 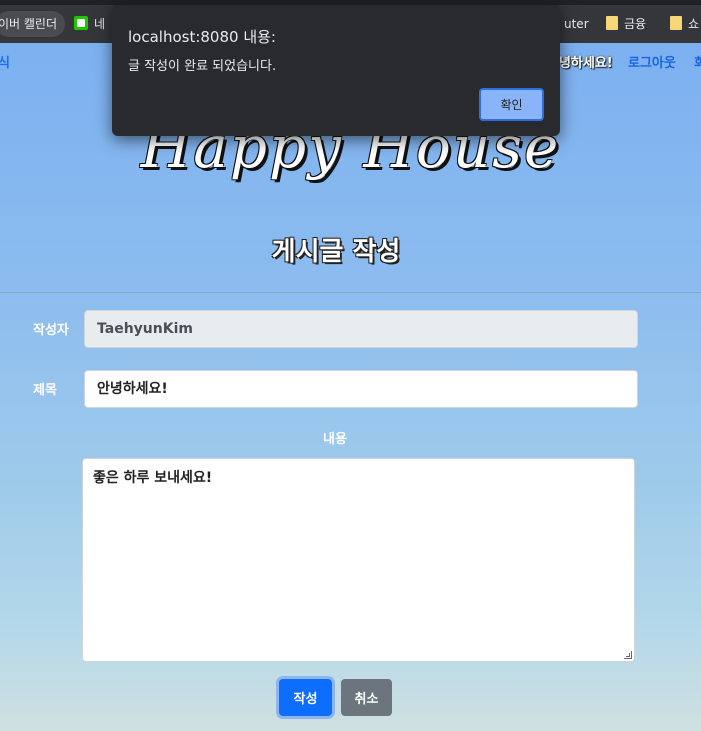 I want to click on dialog-ok-button: 확인, so click(x=511, y=104).